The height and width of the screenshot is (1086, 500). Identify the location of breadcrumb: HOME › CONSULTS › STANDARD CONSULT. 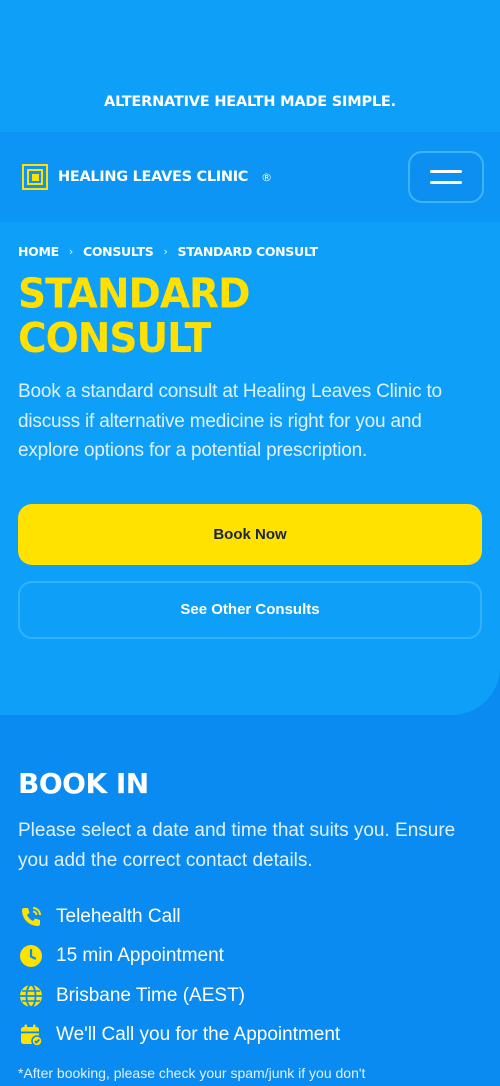
(250, 251).